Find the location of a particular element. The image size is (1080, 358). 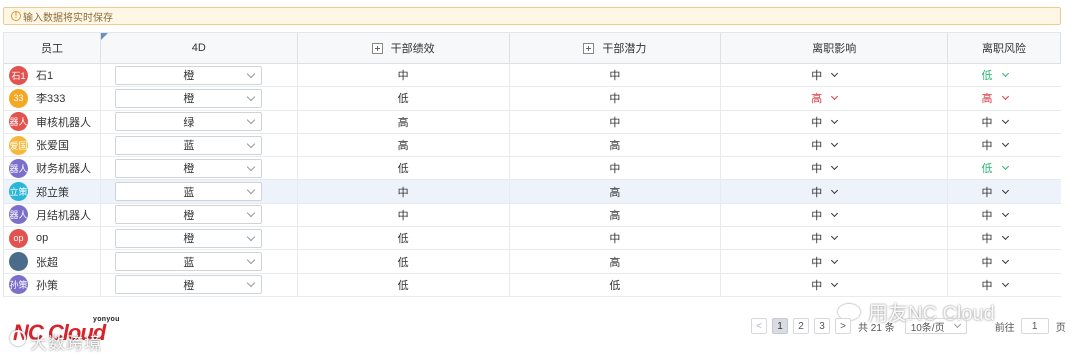

employee-name: 审核机器人 is located at coordinates (63, 122).